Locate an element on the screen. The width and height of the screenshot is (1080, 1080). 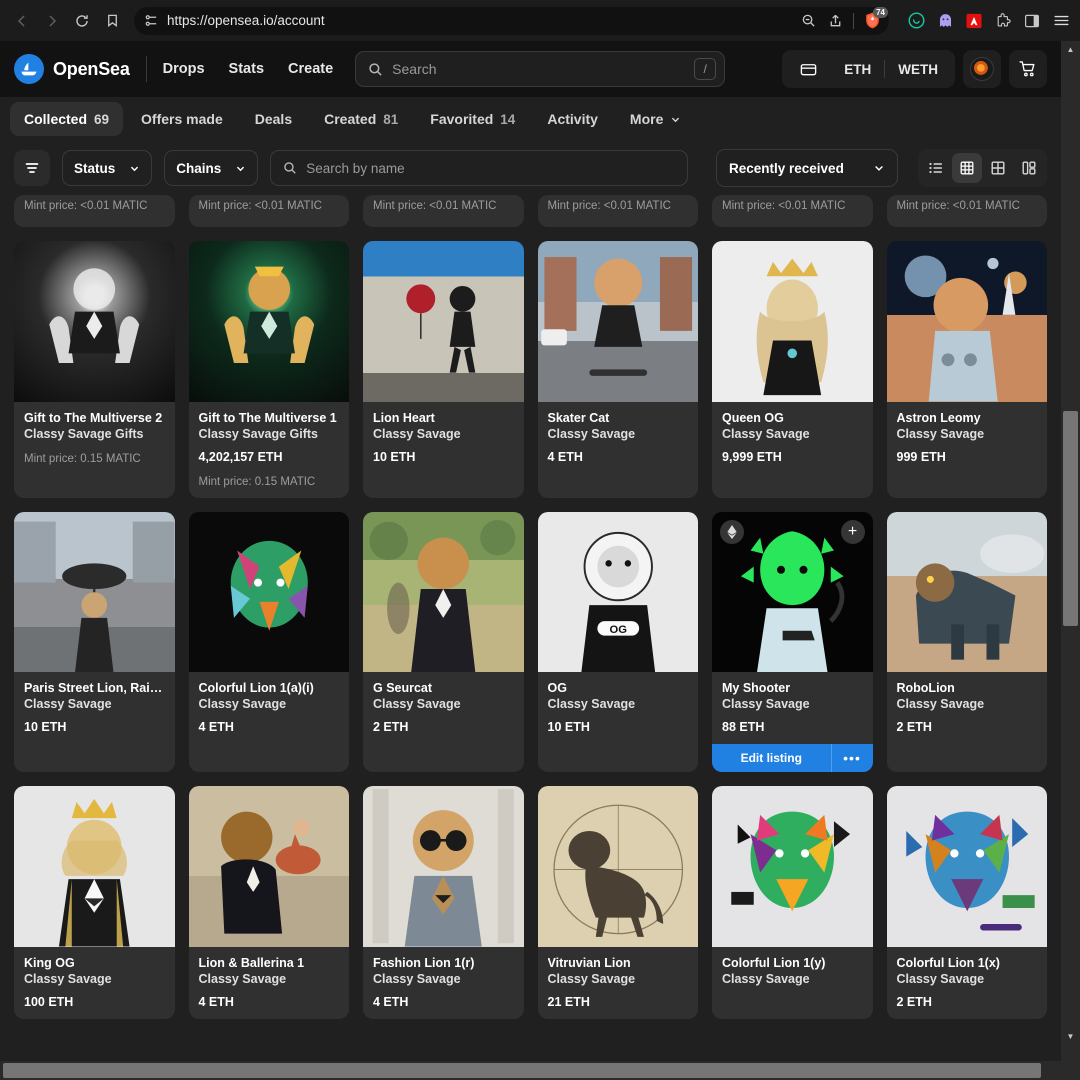
nft-card: Lion Heart Classy Savage 10 ETH is located at coordinates (443, 369).